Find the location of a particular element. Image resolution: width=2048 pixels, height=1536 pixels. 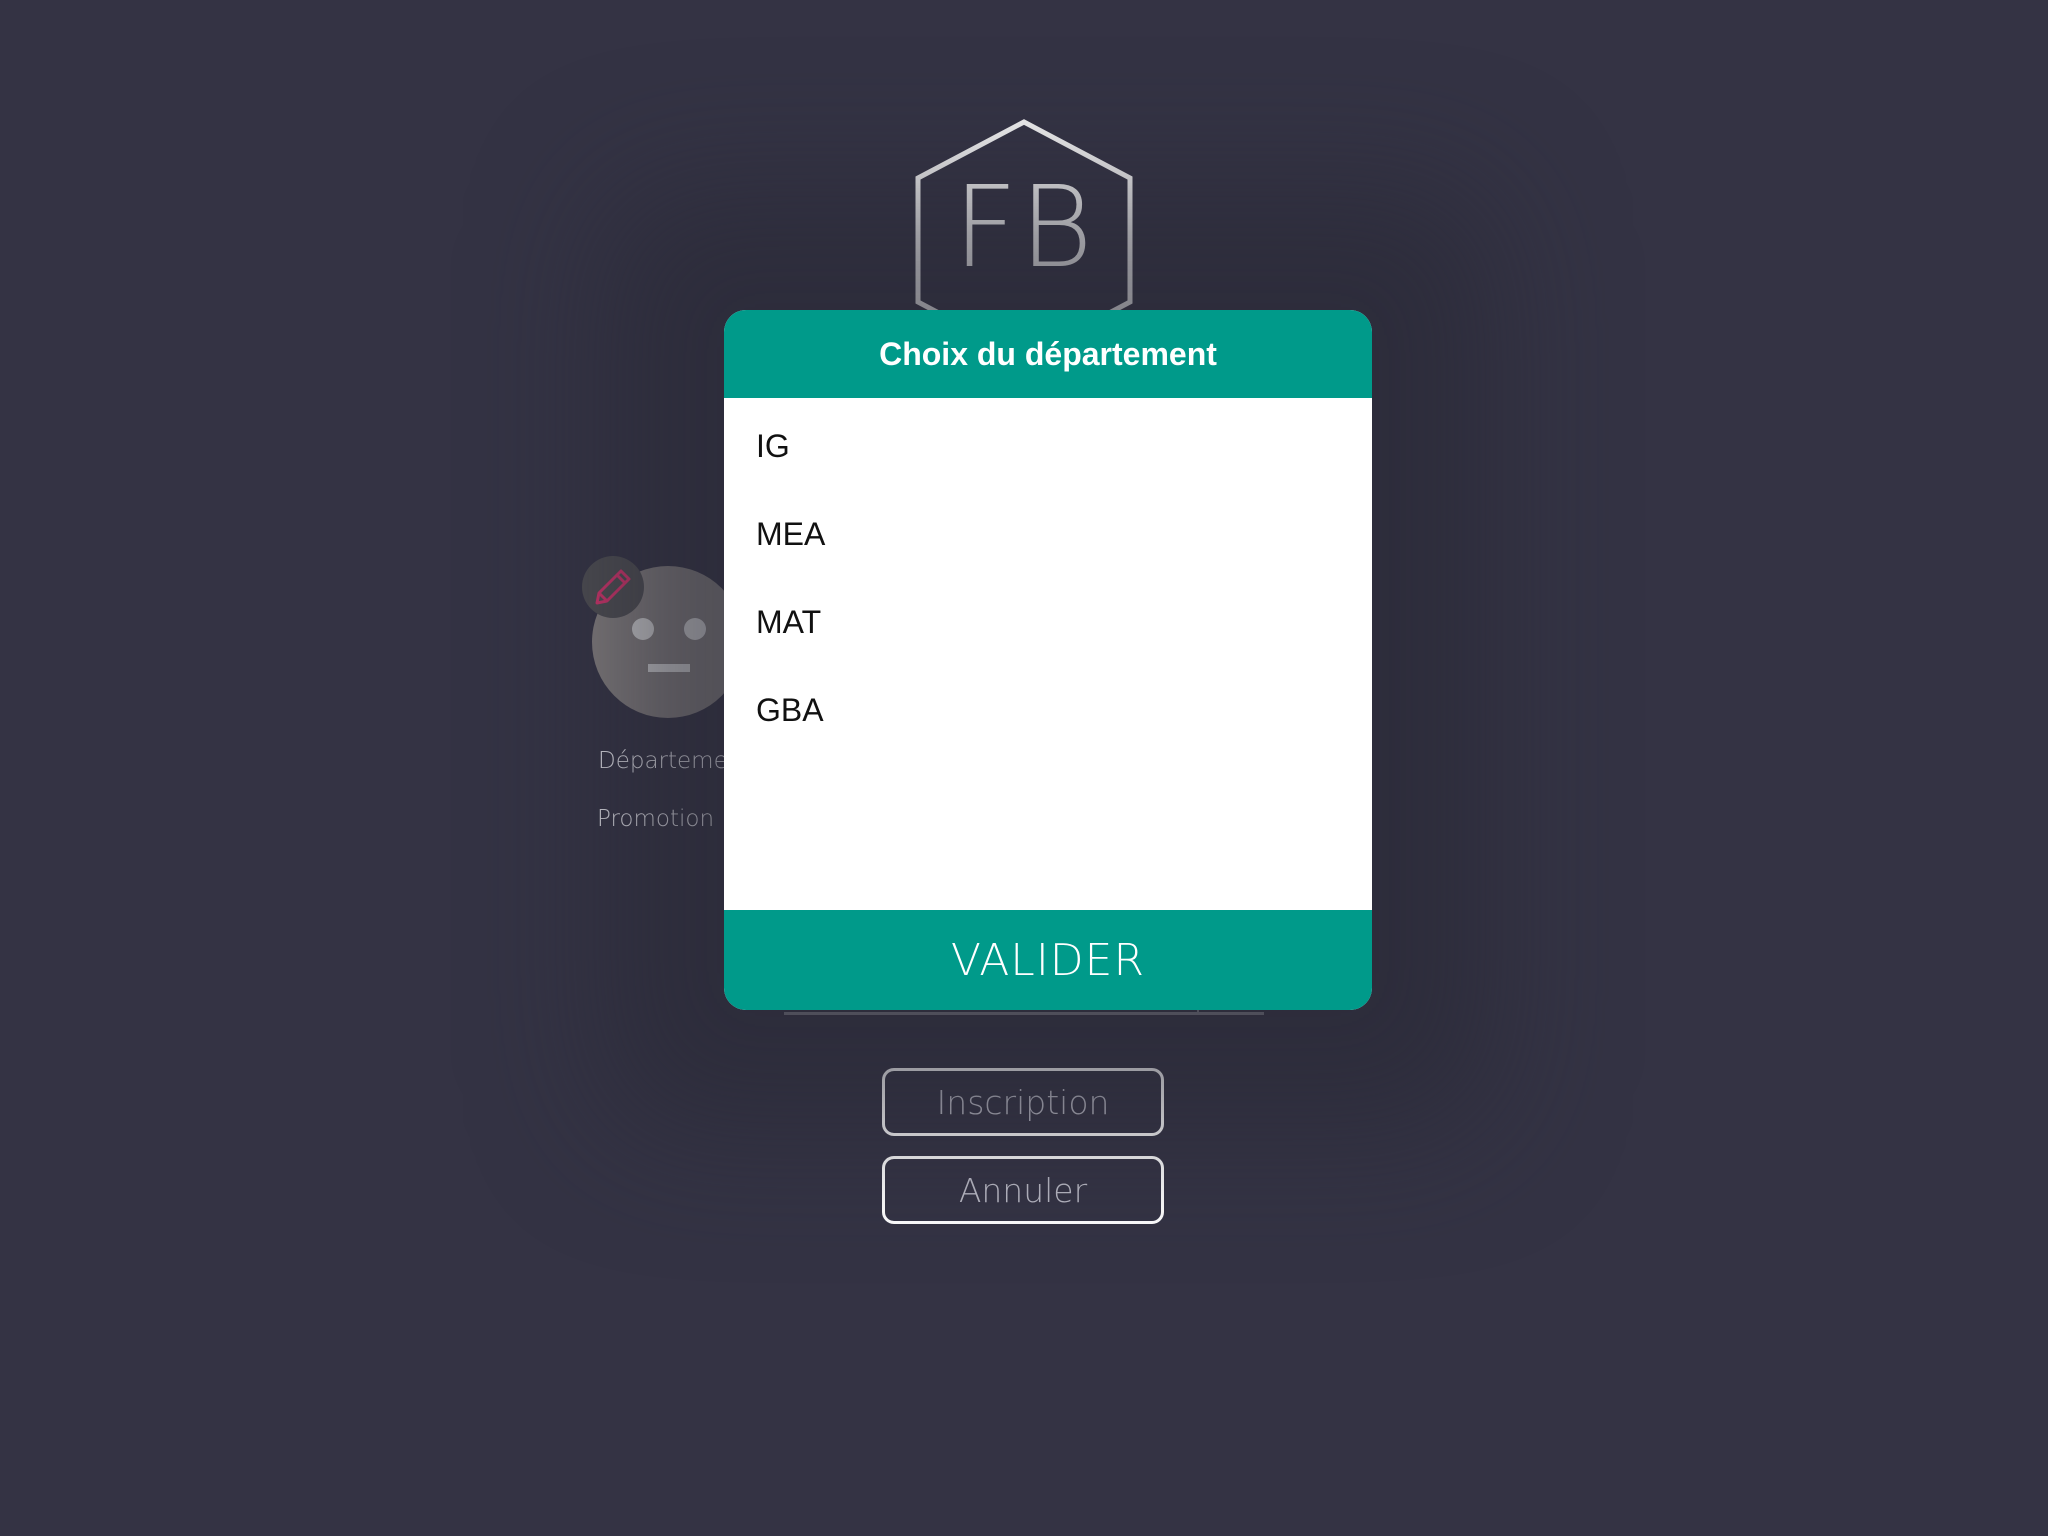

promotion-label: Promotion is located at coordinates (656, 819).